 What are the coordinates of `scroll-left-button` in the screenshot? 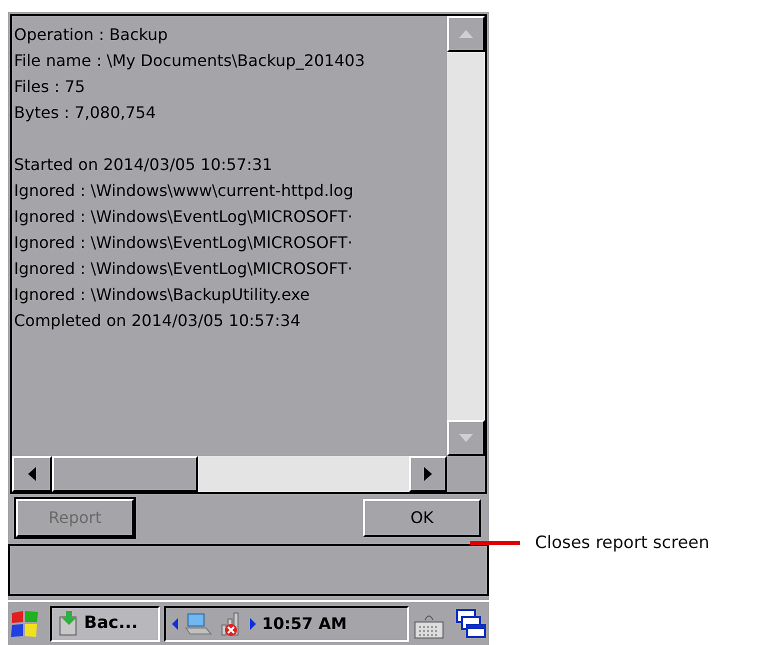 It's located at (32, 474).